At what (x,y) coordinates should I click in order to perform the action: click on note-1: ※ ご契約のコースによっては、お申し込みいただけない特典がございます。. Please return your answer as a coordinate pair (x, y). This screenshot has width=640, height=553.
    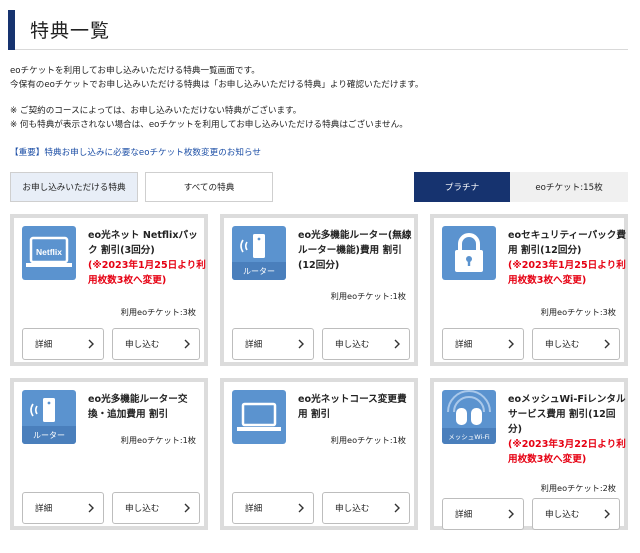
    Looking at the image, I should click on (156, 111).